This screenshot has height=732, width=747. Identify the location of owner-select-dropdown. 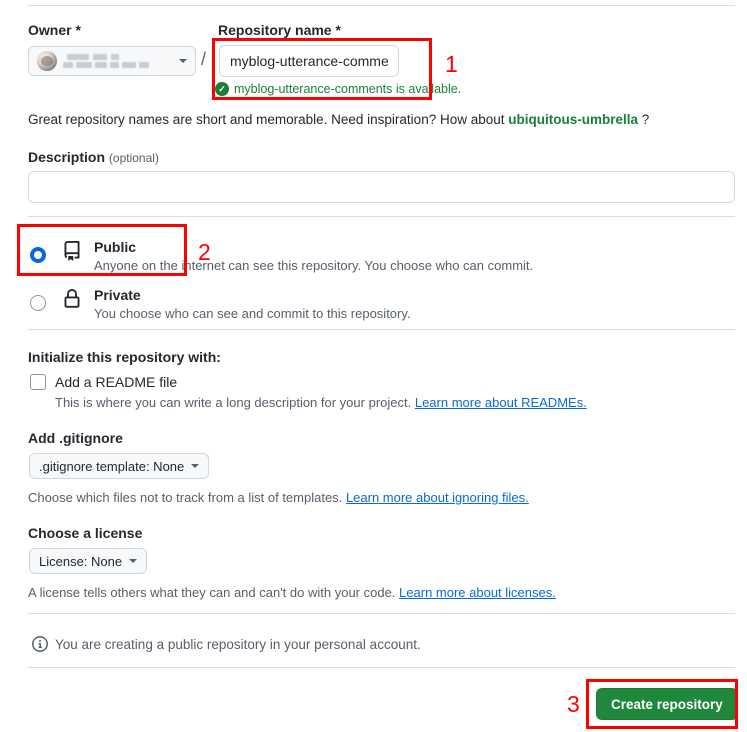
(112, 61).